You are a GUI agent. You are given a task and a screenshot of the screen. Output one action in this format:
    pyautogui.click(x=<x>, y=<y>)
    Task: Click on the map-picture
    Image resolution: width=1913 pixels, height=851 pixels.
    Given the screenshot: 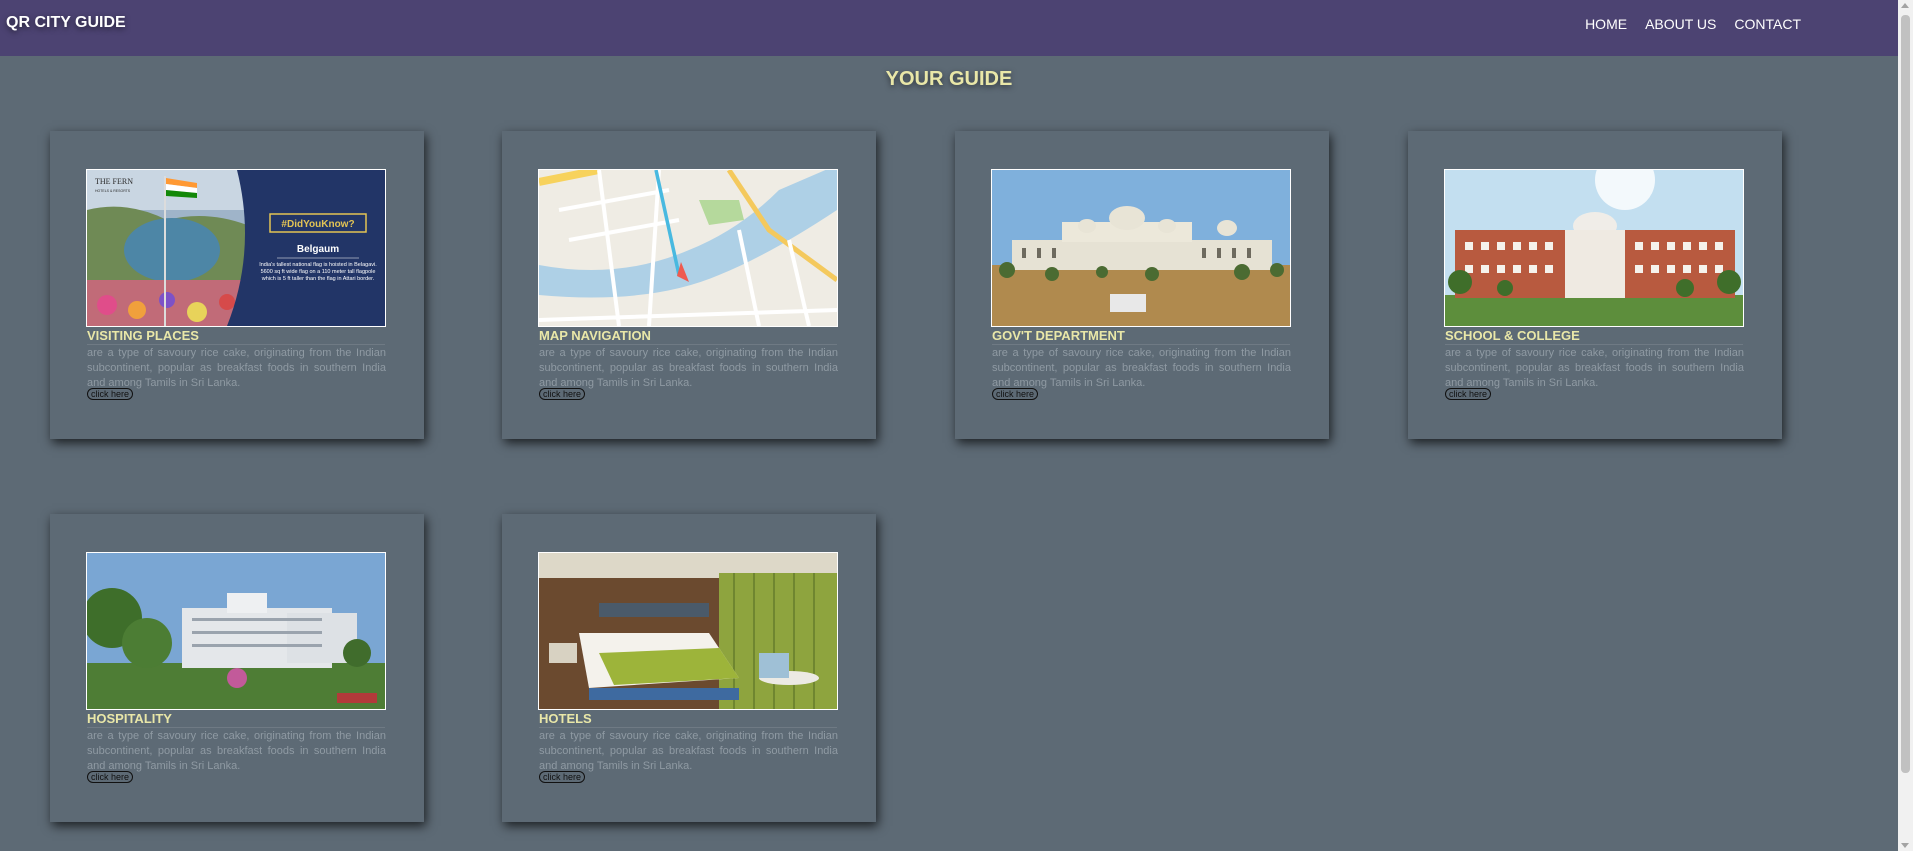 What is the action you would take?
    pyautogui.click(x=688, y=248)
    